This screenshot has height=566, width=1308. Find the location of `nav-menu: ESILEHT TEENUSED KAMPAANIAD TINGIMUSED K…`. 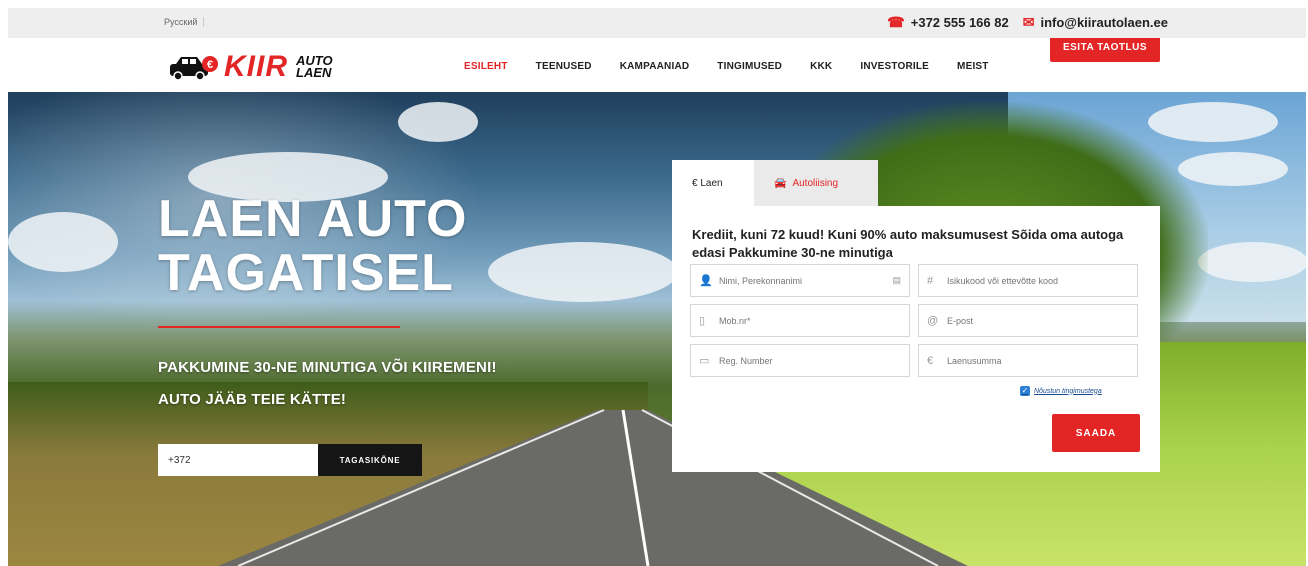

nav-menu: ESILEHT TEENUSED KAMPAANIAD TINGIMUSED K… is located at coordinates (740, 66).